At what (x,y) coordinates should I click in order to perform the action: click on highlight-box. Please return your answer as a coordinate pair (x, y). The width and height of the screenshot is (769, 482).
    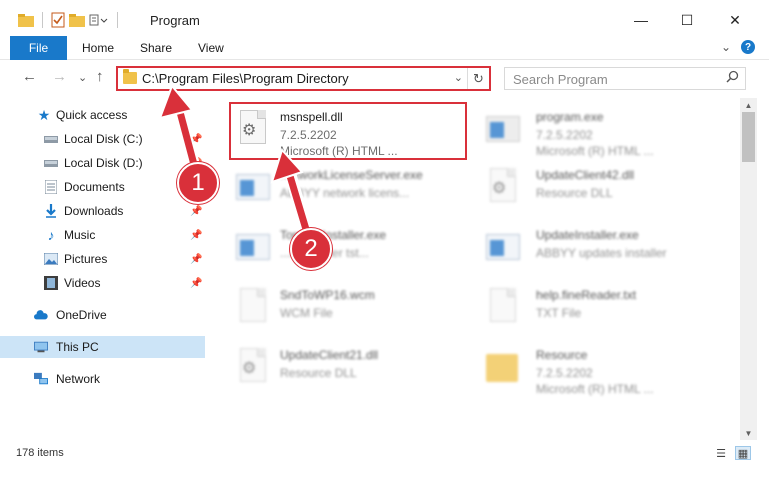
    Looking at the image, I should click on (348, 131).